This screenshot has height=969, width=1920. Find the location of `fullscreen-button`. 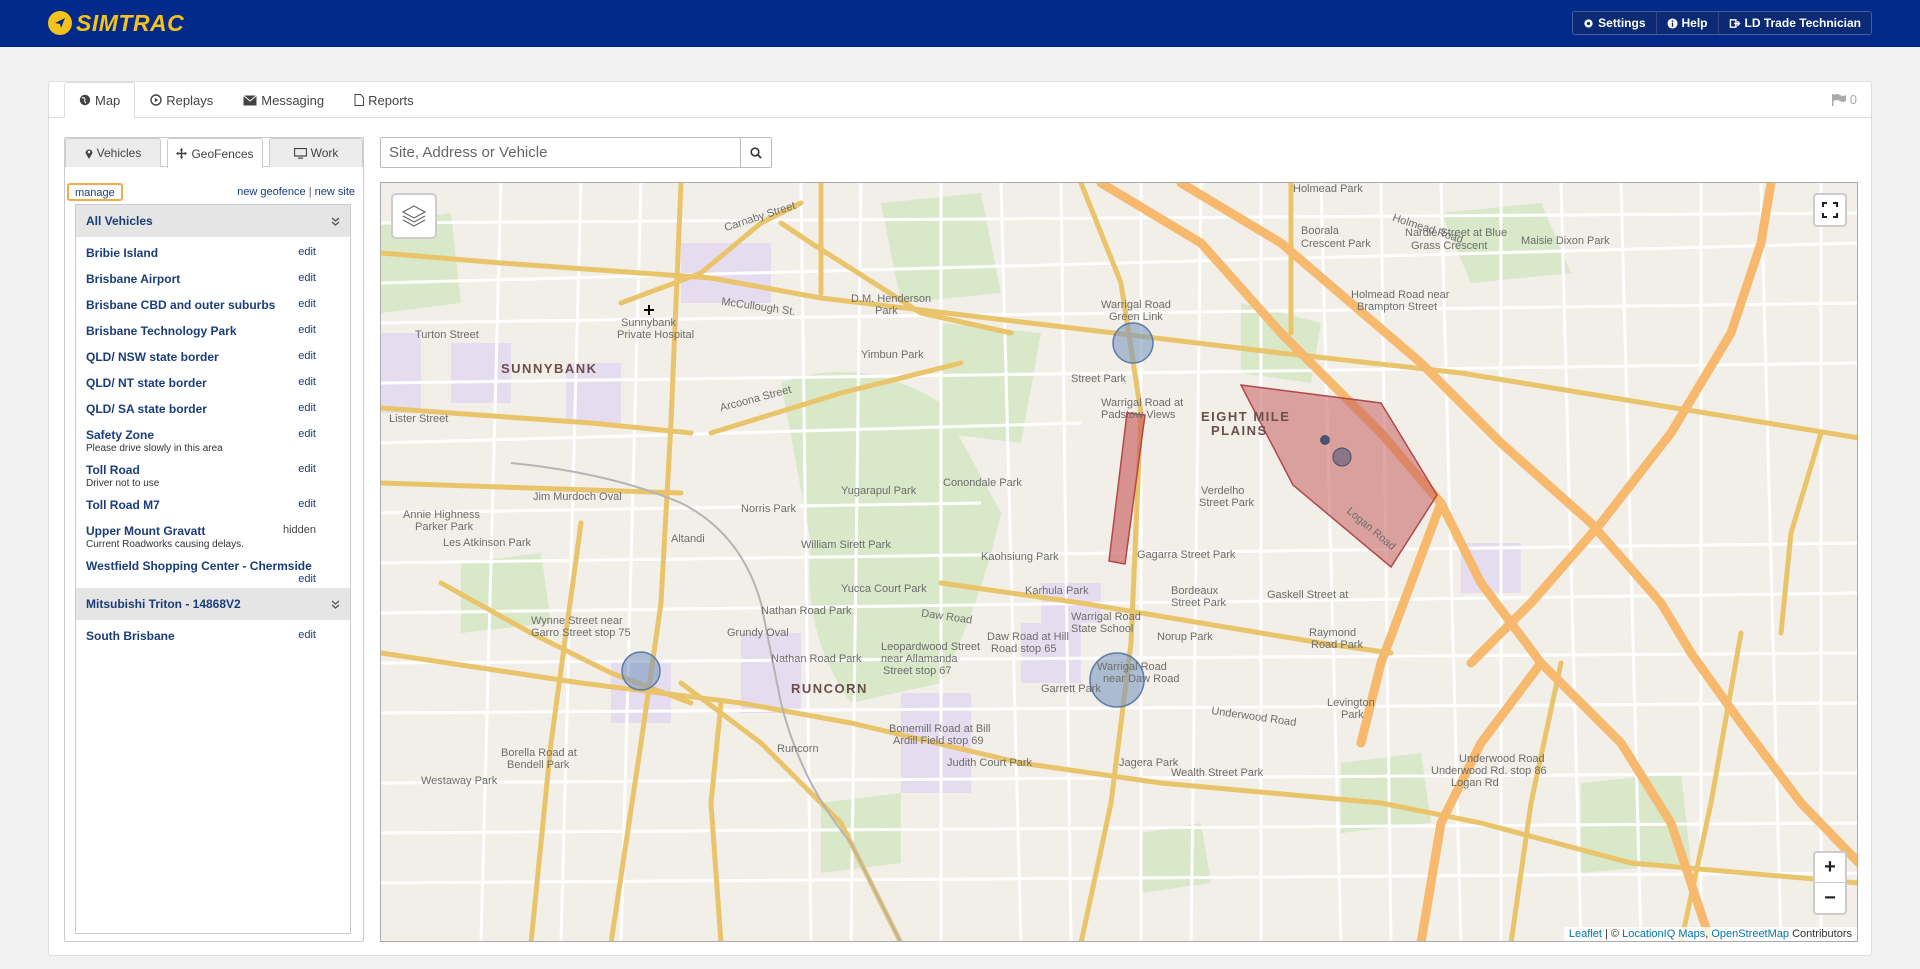

fullscreen-button is located at coordinates (1830, 210).